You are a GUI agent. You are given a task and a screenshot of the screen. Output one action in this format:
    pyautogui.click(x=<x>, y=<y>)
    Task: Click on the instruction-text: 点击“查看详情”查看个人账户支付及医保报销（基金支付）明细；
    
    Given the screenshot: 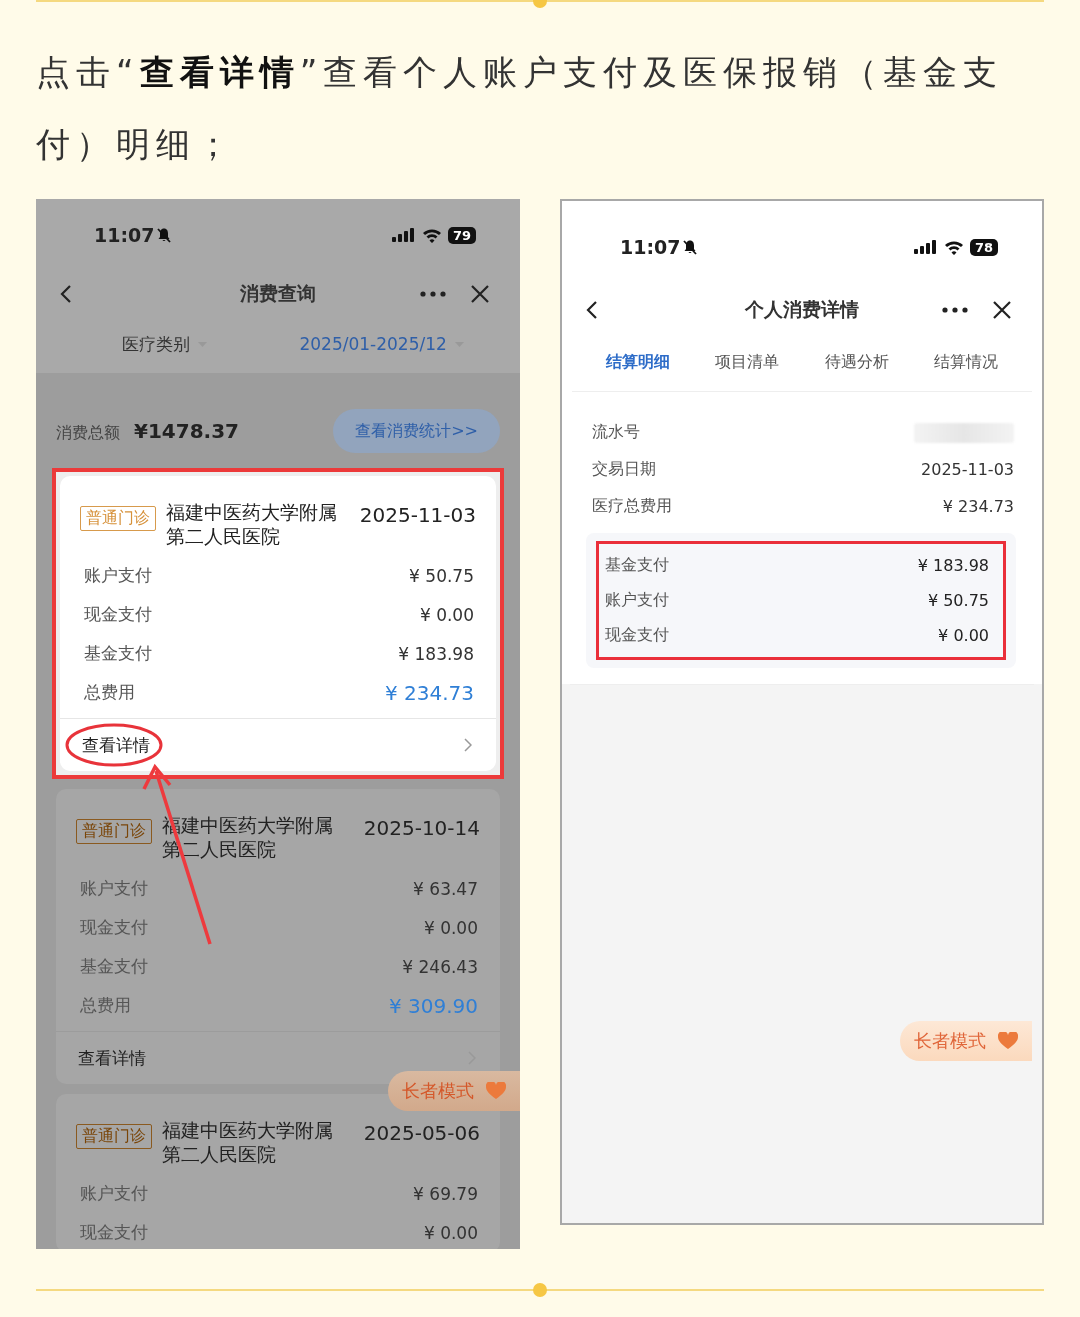 What is the action you would take?
    pyautogui.click(x=520, y=108)
    